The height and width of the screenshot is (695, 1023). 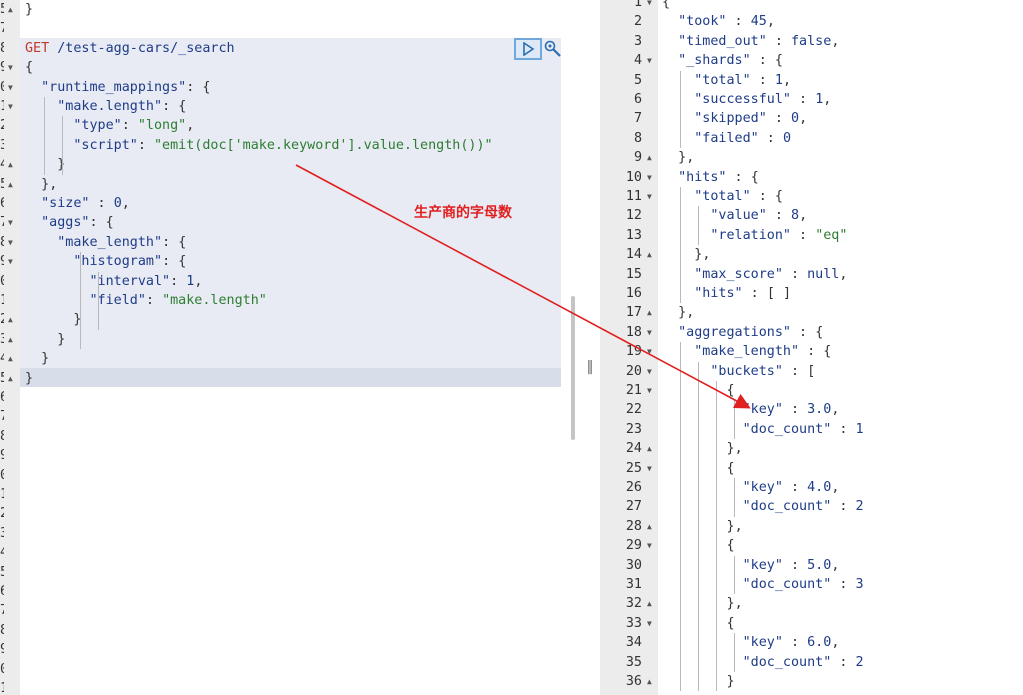 What do you see at coordinates (553, 49) in the screenshot?
I see `request-settings-button` at bounding box center [553, 49].